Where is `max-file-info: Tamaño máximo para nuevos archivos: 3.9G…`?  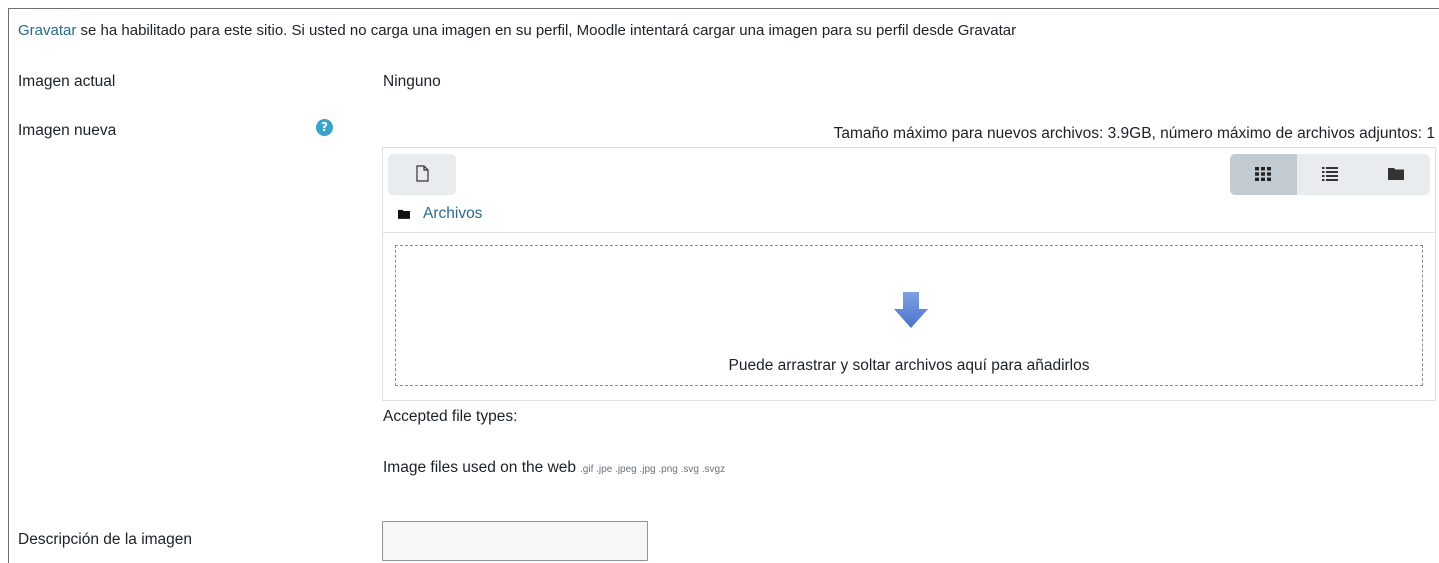 max-file-info: Tamaño máximo para nuevos archivos: 3.9G… is located at coordinates (1134, 133).